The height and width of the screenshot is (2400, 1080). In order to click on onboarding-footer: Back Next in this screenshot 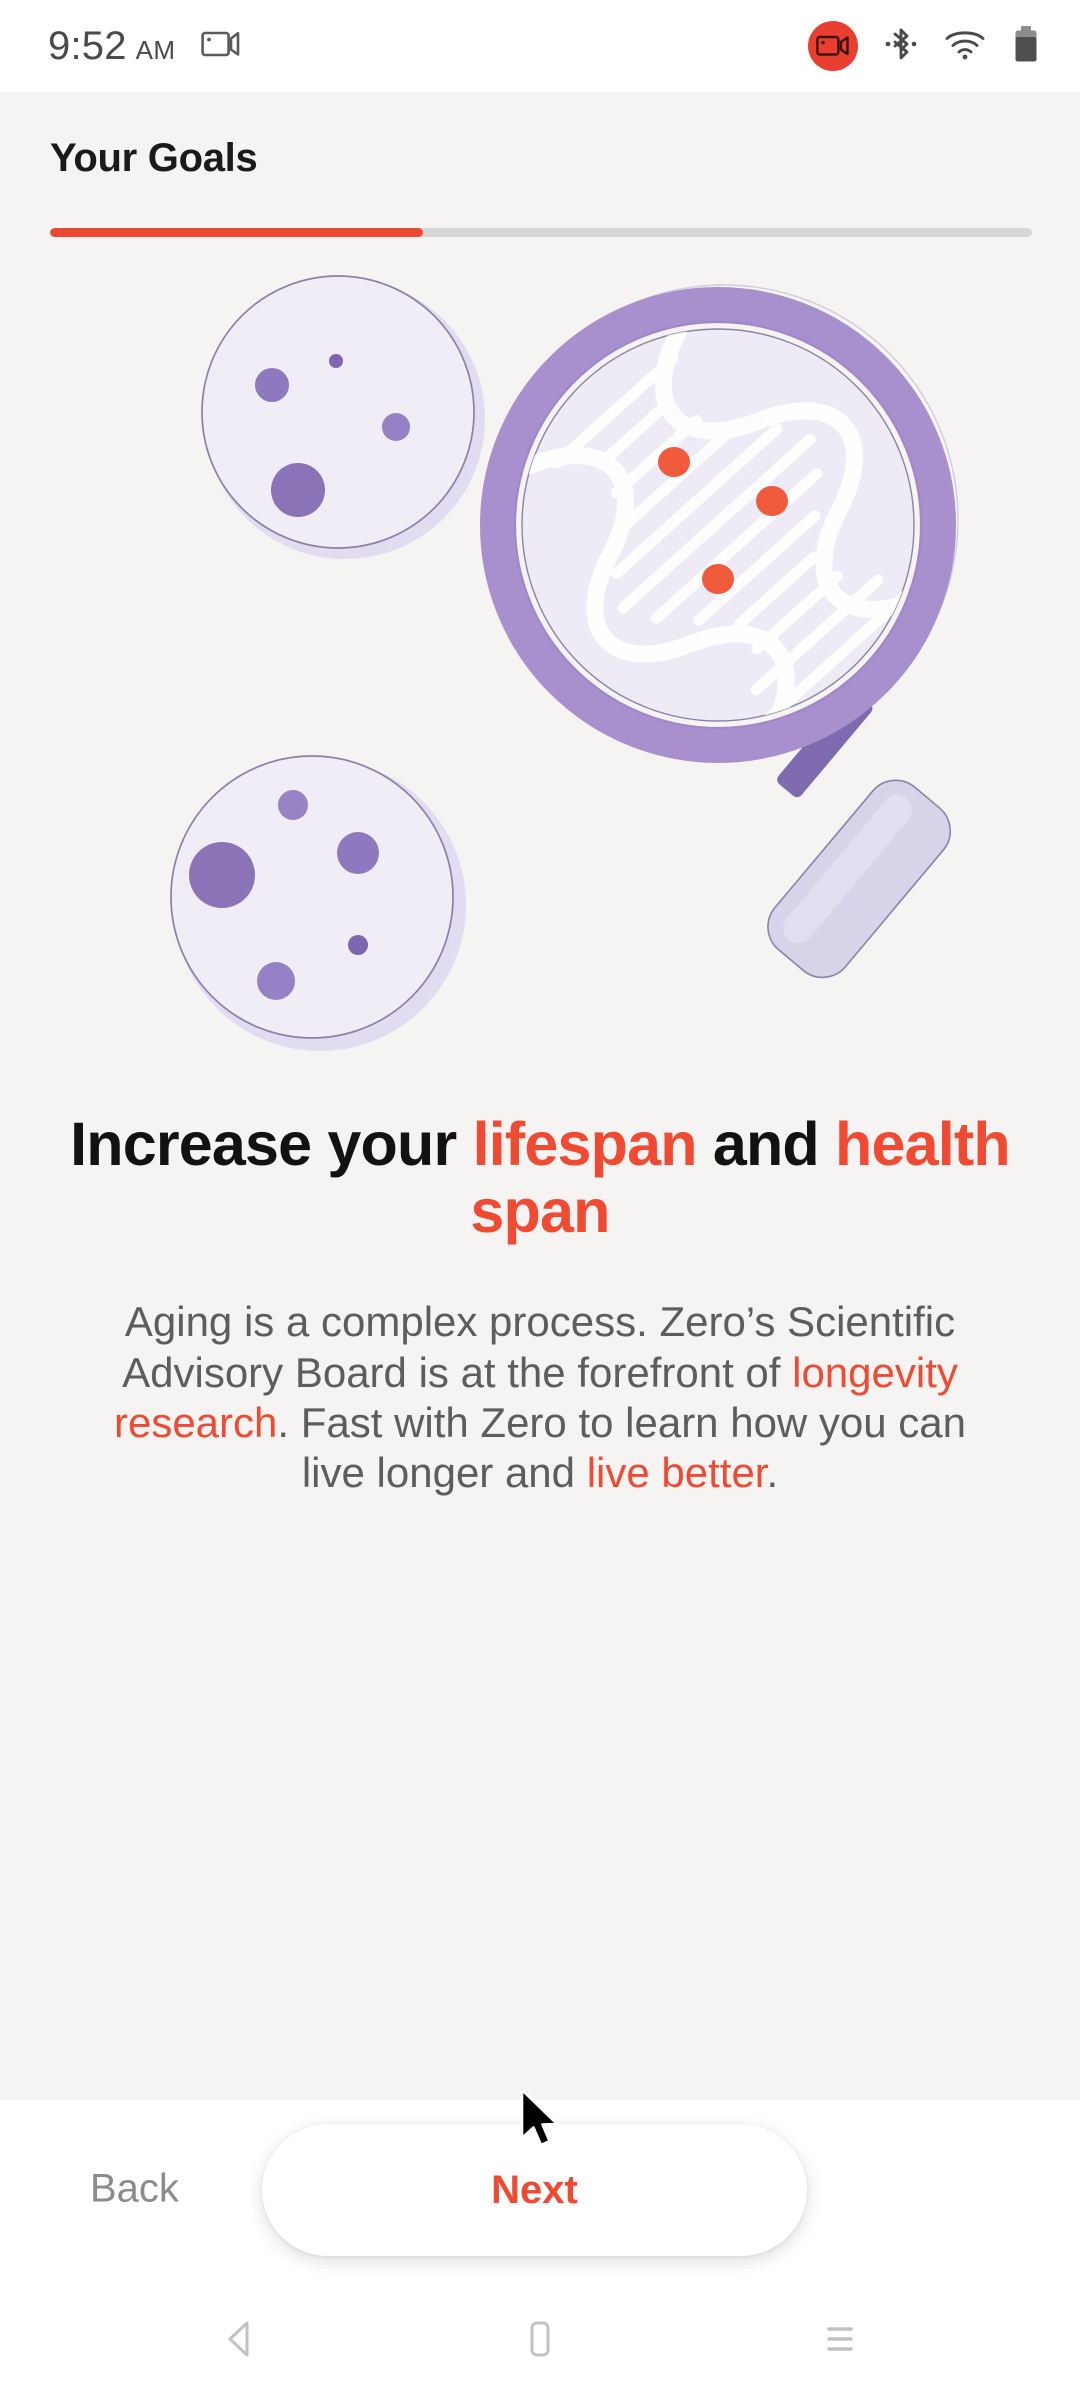, I will do `click(540, 2189)`.